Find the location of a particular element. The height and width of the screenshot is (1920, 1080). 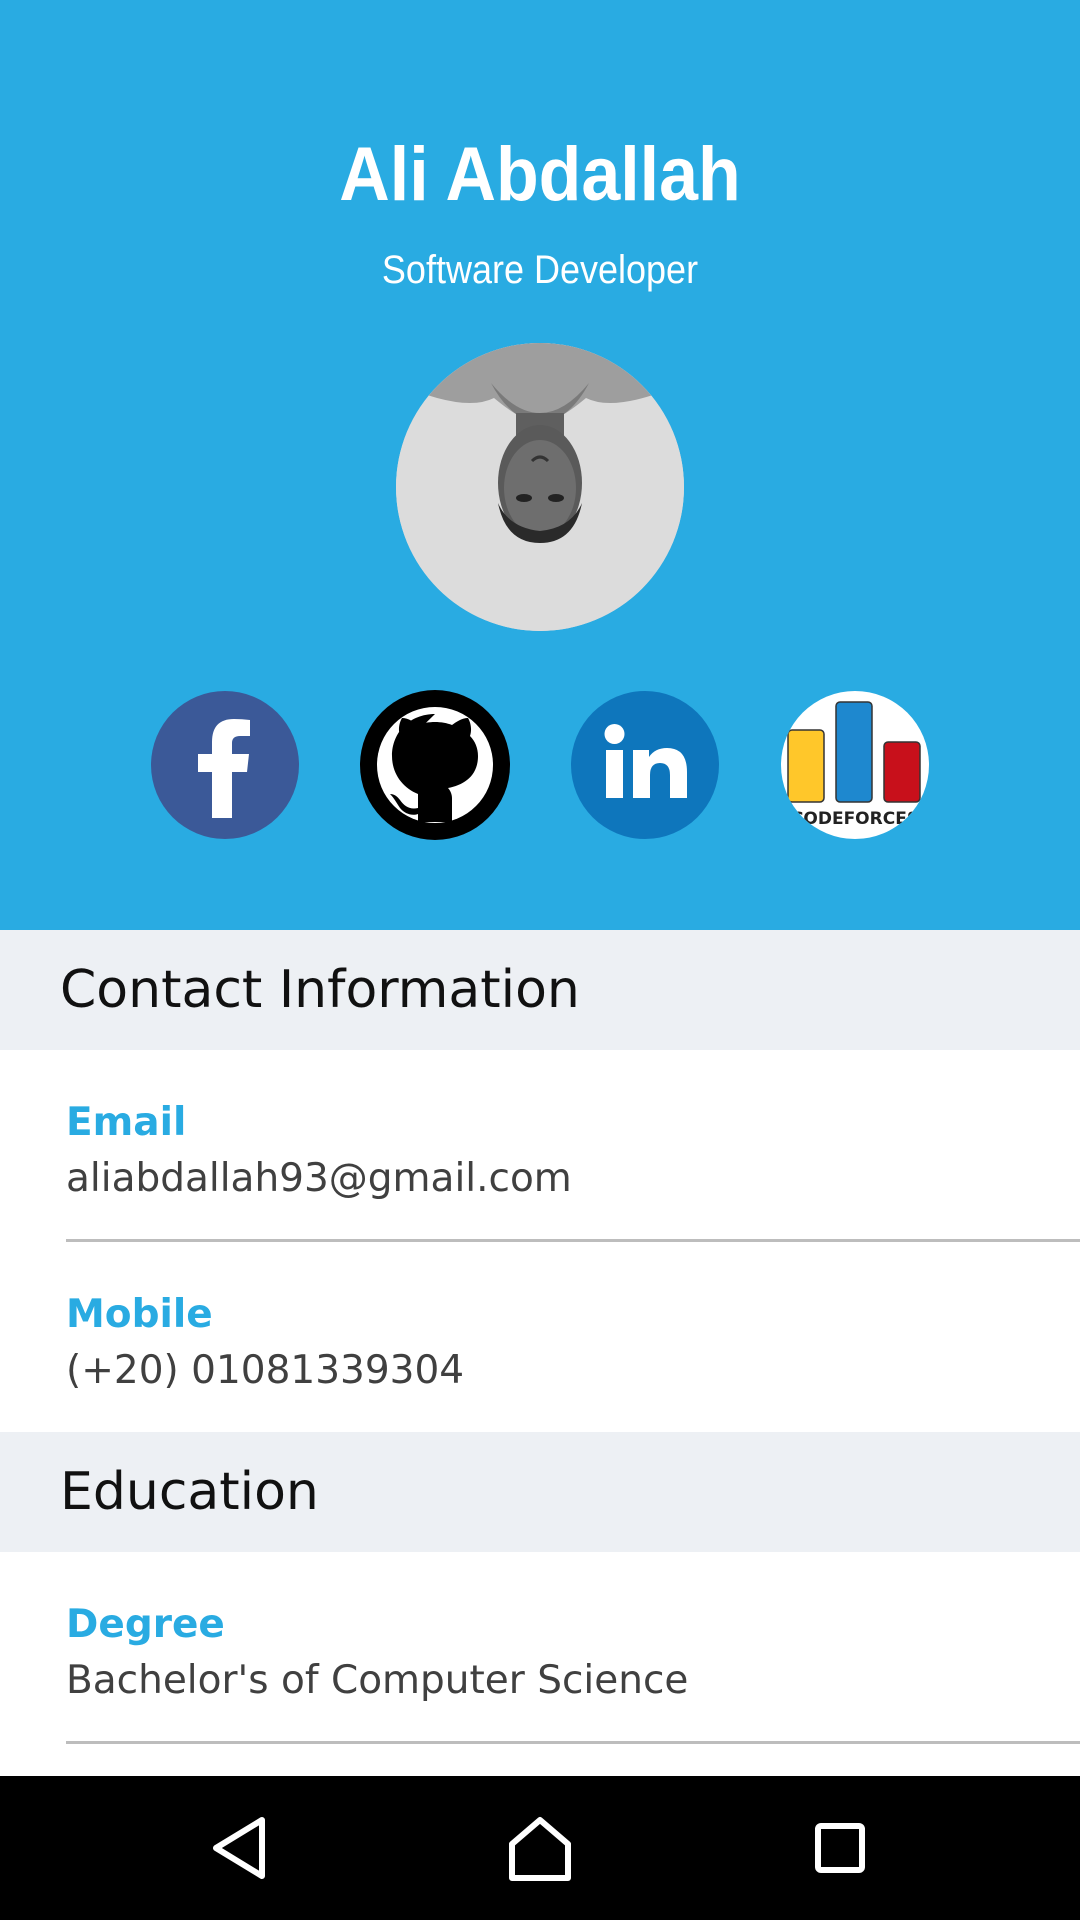

degree-label: Degree is located at coordinates (145, 1624).